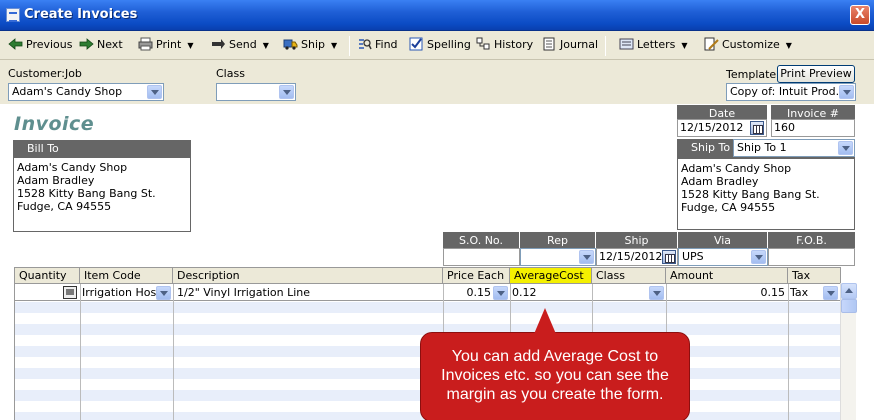 This screenshot has height=420, width=874. I want to click on journal-icon, so click(549, 44).